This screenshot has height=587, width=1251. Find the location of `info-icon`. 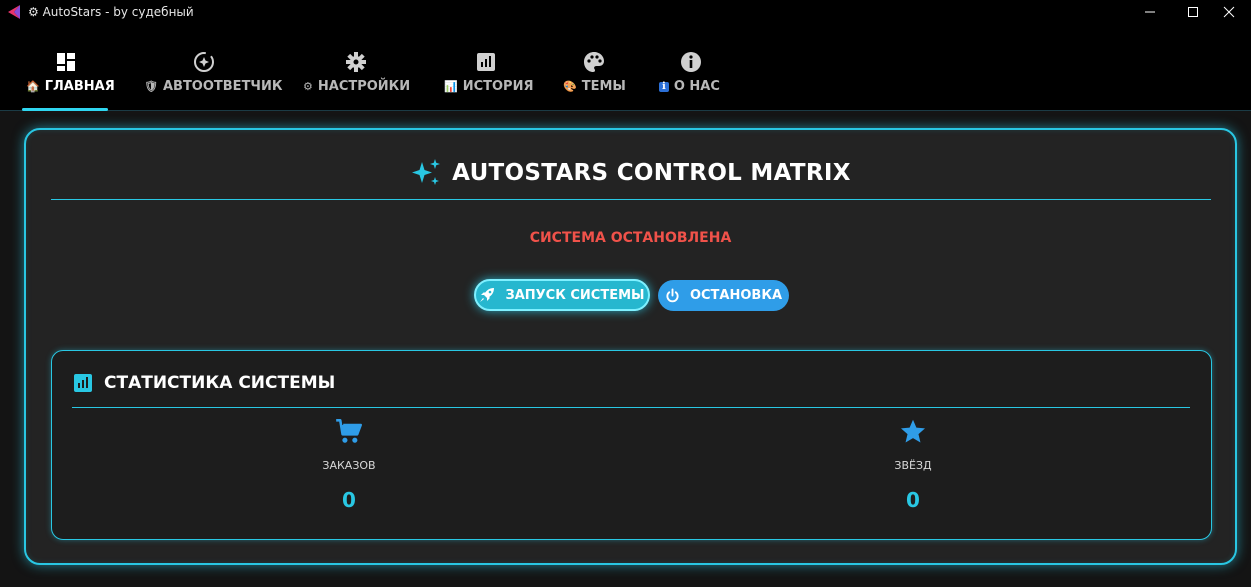

info-icon is located at coordinates (691, 62).